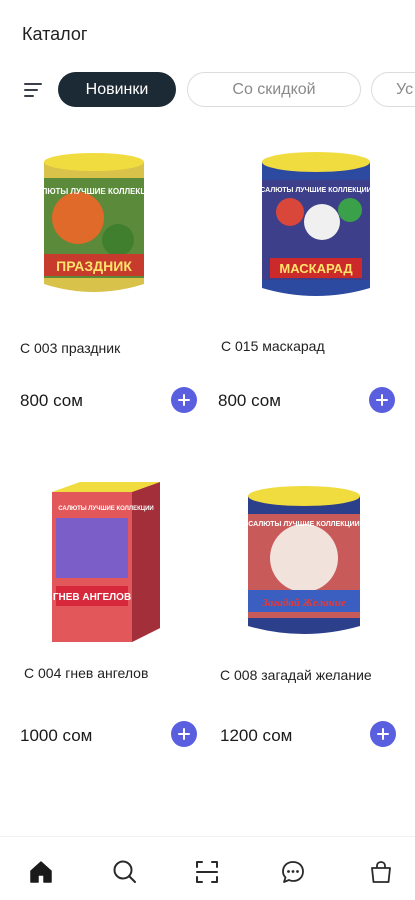 The height and width of the screenshot is (900, 415). Describe the element at coordinates (55, 34) in the screenshot. I see `page-title: Каталог` at that location.